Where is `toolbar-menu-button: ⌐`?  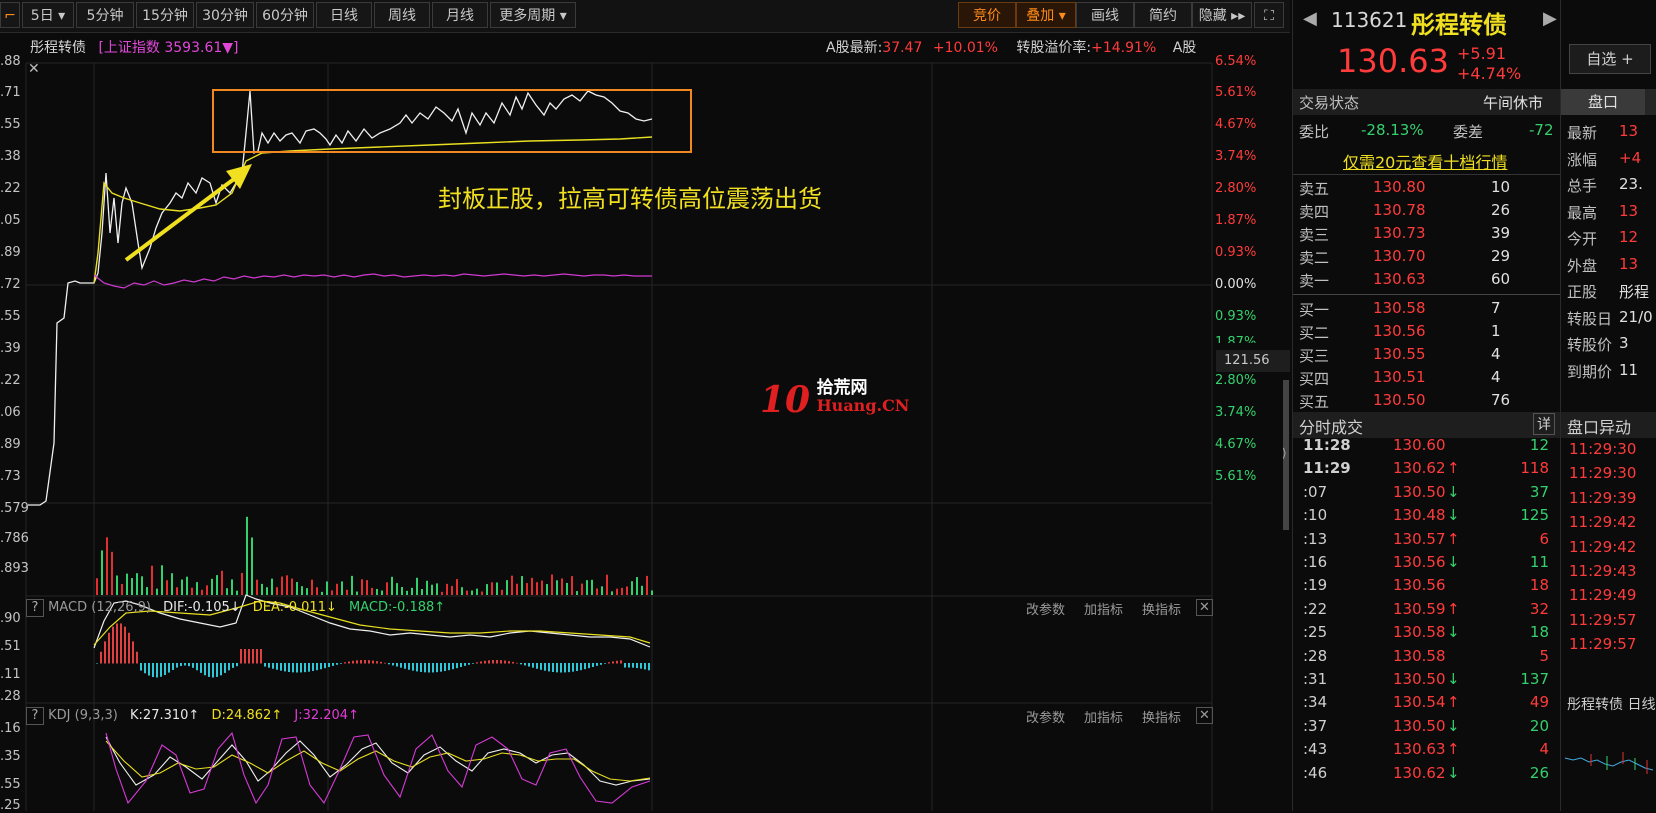
toolbar-menu-button: ⌐ is located at coordinates (10, 15).